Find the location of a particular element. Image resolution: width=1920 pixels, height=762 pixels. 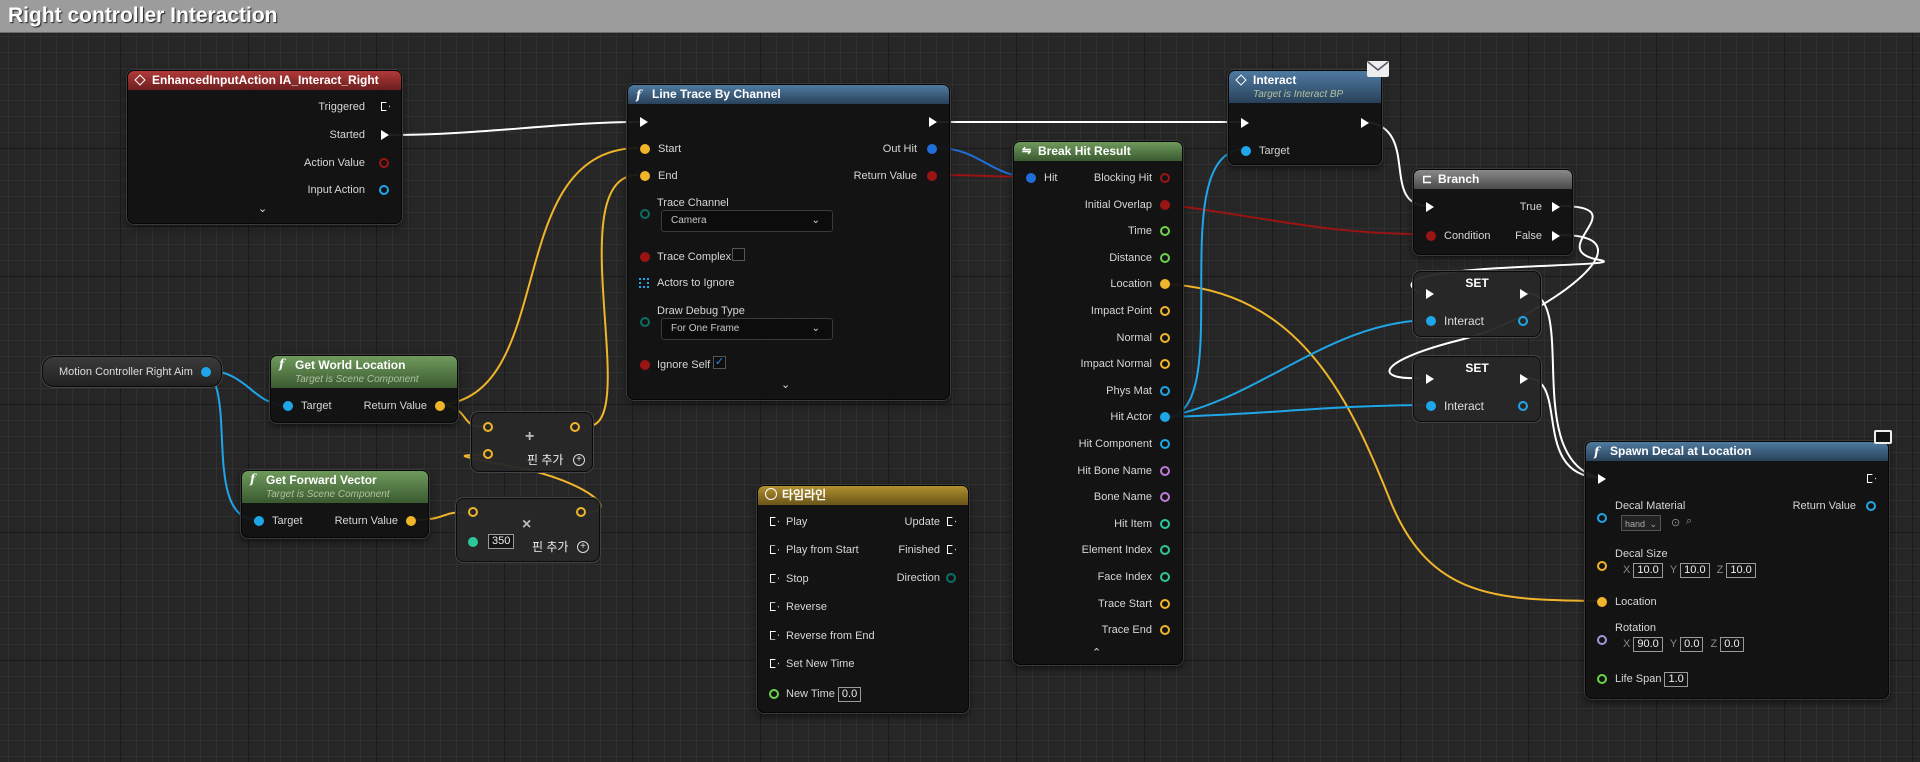

blocking-hit-pin is located at coordinates (1165, 178).